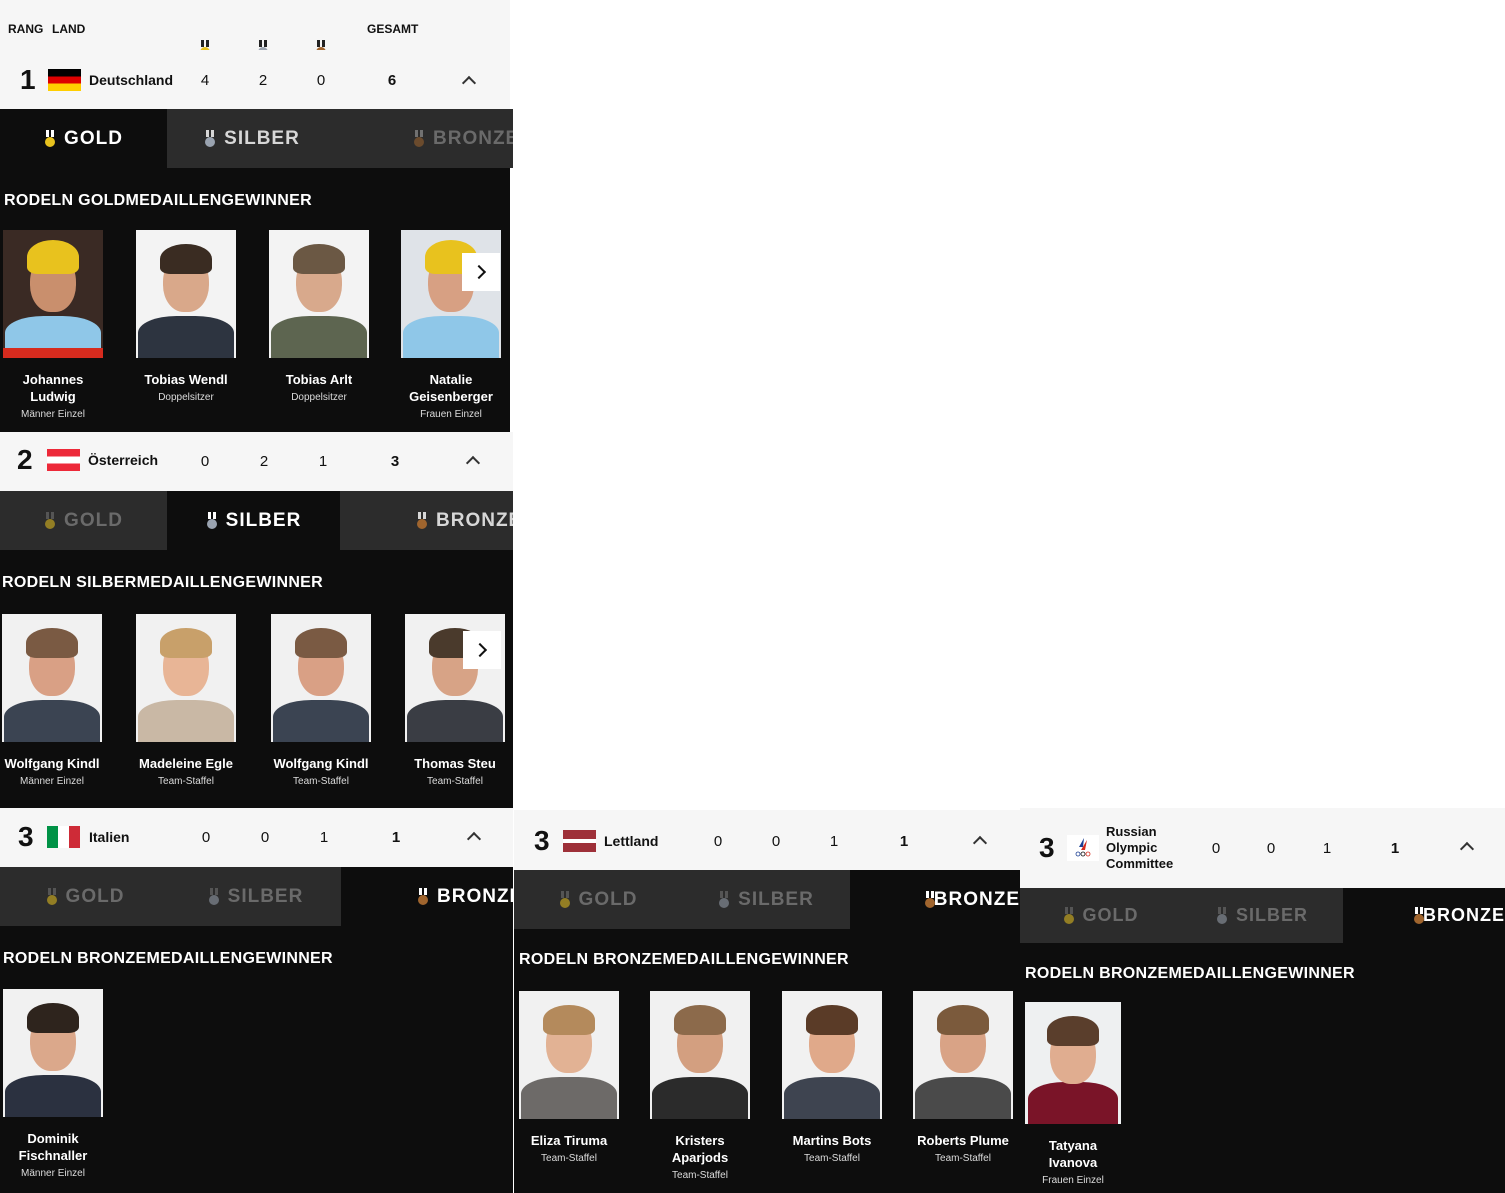 Image resolution: width=1505 pixels, height=1193 pixels. Describe the element at coordinates (392, 80) in the screenshot. I see `total-count: 6` at that location.